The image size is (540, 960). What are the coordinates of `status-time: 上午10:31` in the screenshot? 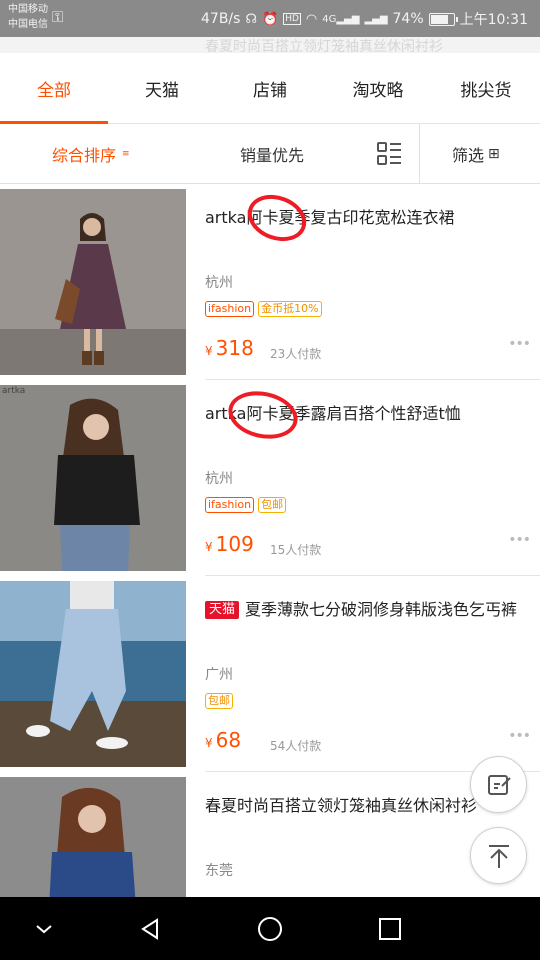 It's located at (493, 20).